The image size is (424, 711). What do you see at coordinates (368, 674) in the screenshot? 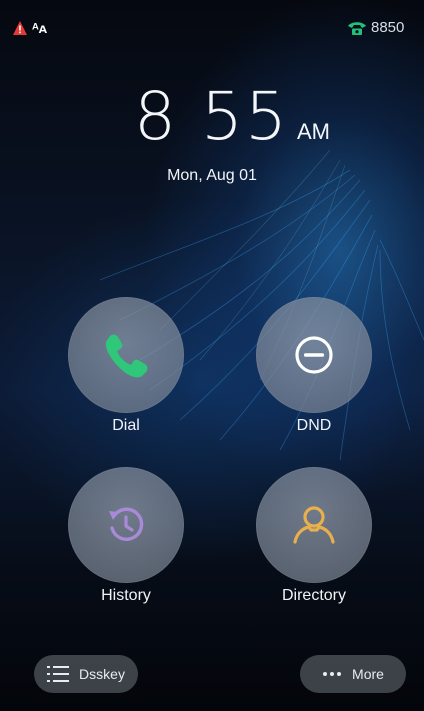
I see `more-label: More` at bounding box center [368, 674].